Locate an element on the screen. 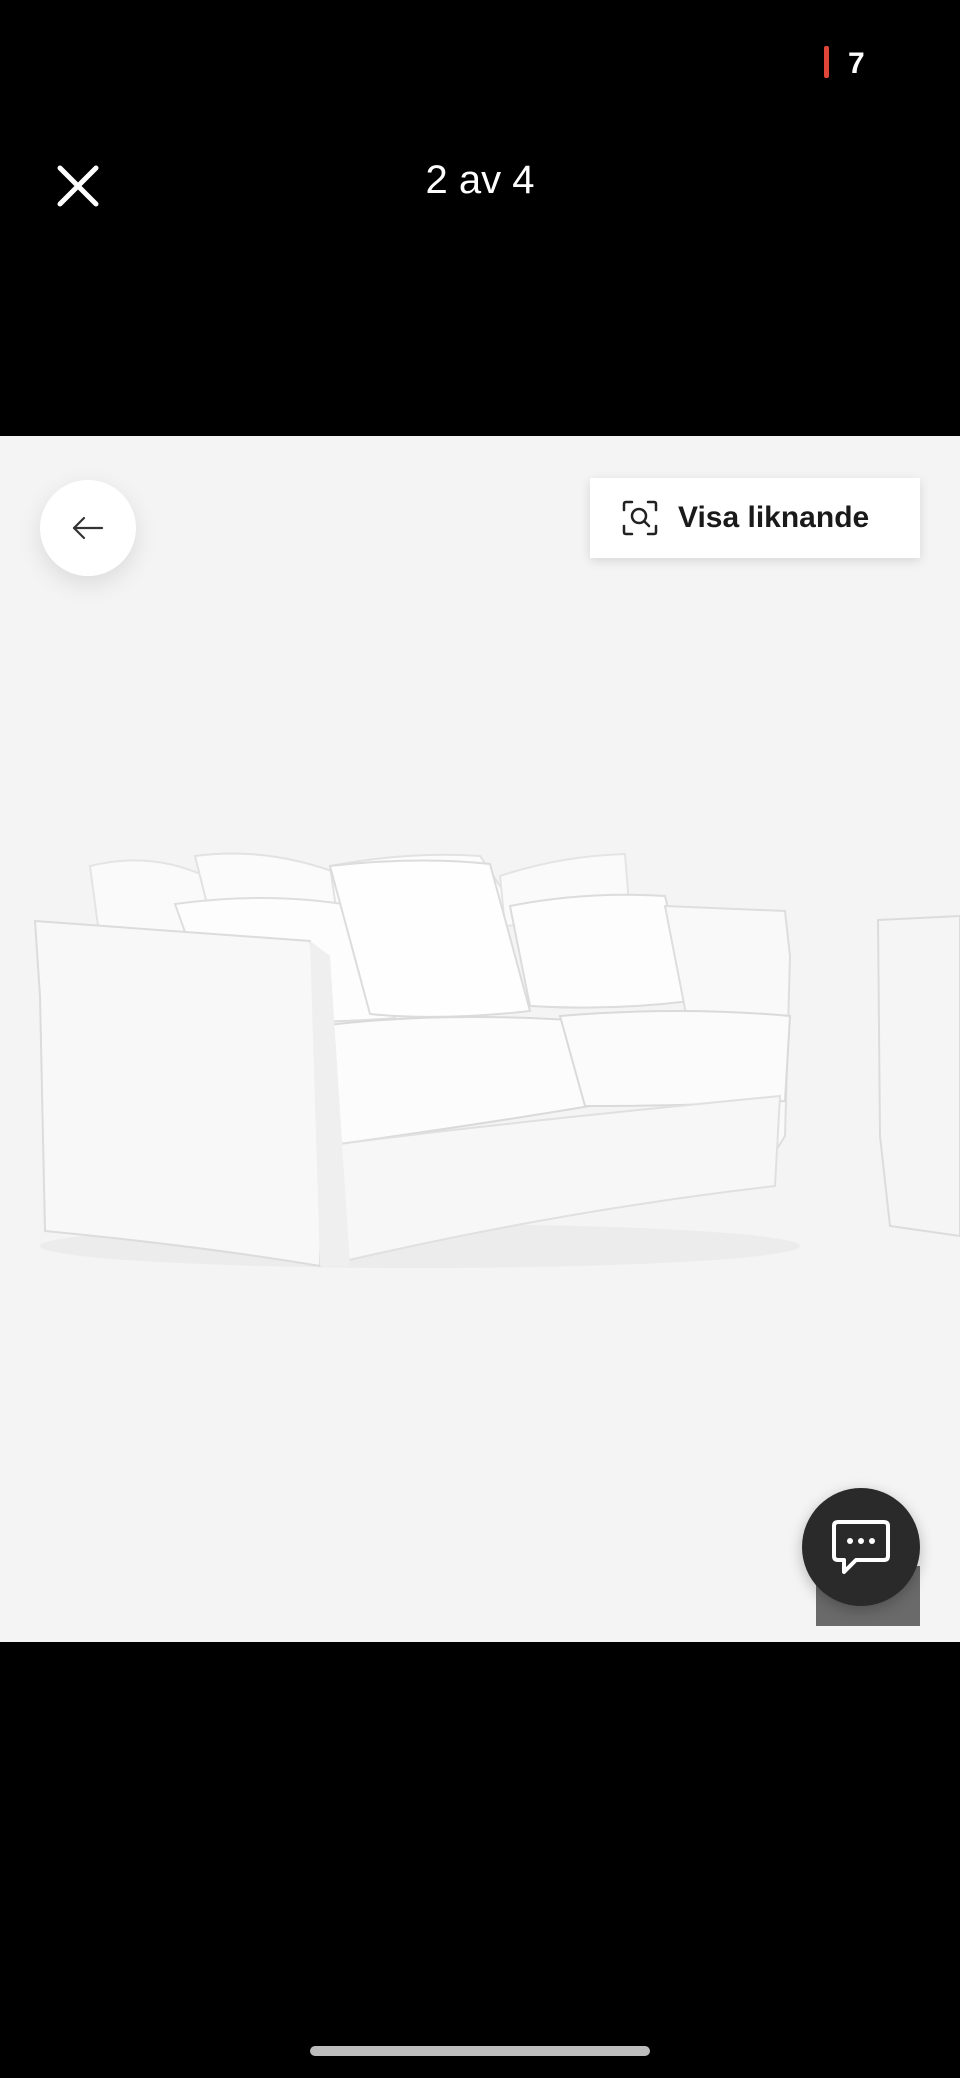 Image resolution: width=960 pixels, height=2078 pixels. image-counter: 2 av 4 is located at coordinates (480, 180).